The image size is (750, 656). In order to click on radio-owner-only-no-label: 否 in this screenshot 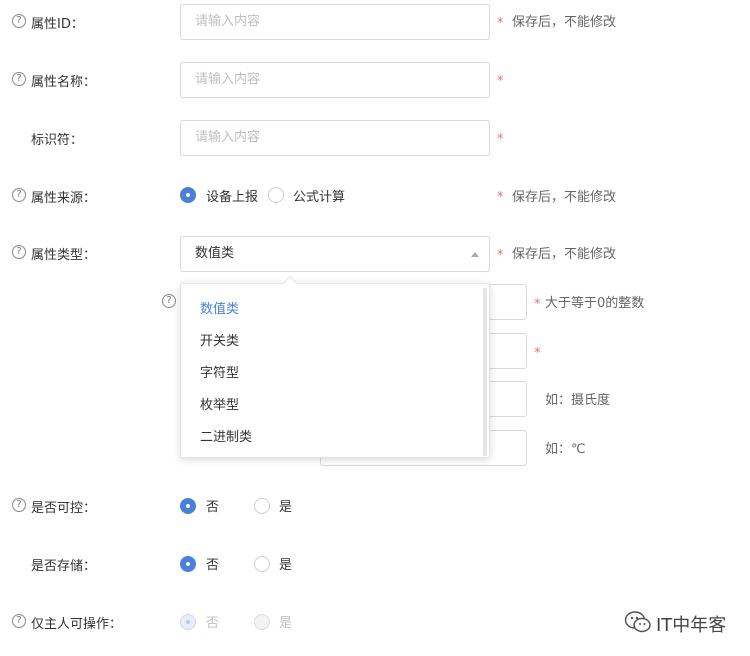, I will do `click(212, 621)`.